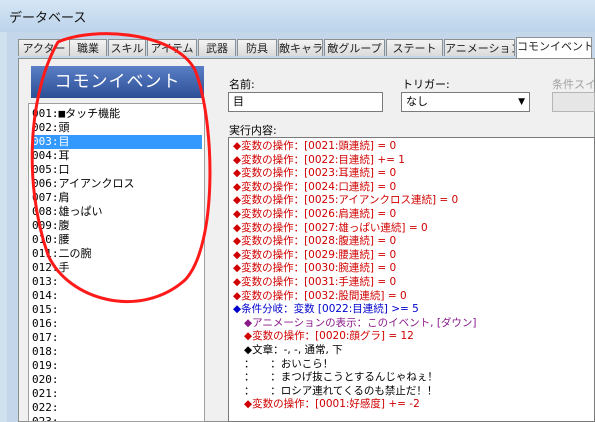 The height and width of the screenshot is (422, 595). Describe the element at coordinates (414, 47) in the screenshot. I see `tab-item: ステート` at that location.